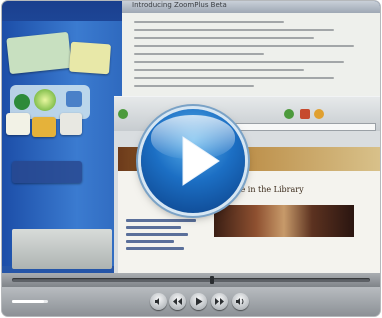  Describe the element at coordinates (179, 5) in the screenshot. I see `window-title: Introducing ZoomPlus Beta` at that location.